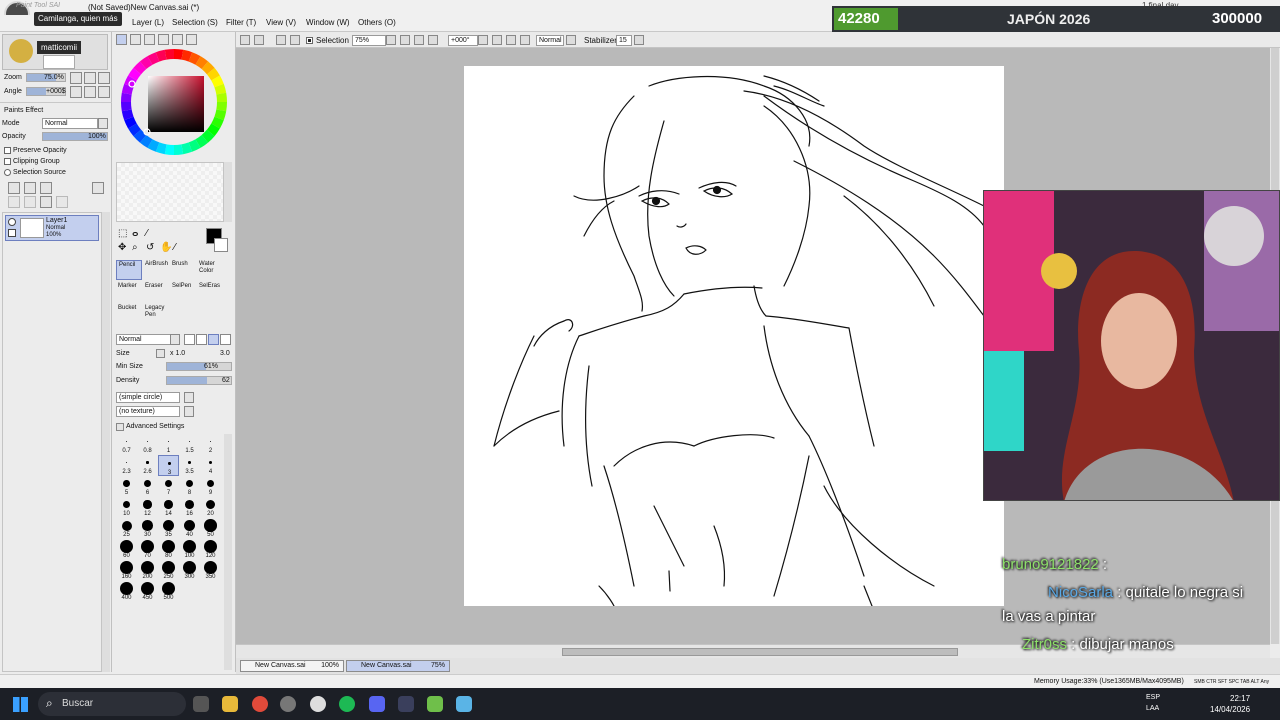  Describe the element at coordinates (166, 247) in the screenshot. I see `hand-icon: ✋` at that location.